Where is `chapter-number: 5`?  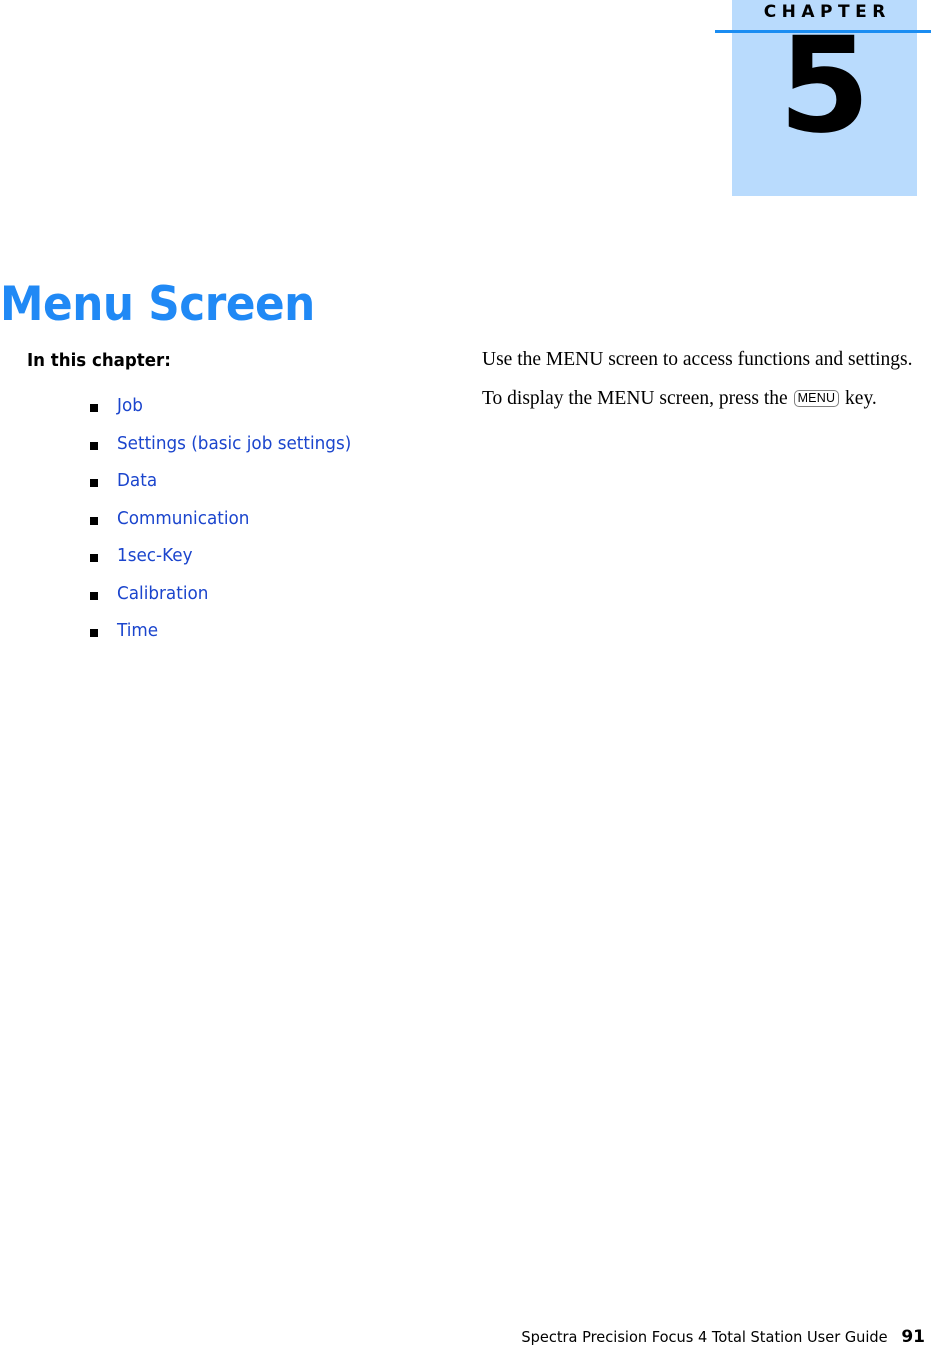
chapter-number: 5 is located at coordinates (824, 86).